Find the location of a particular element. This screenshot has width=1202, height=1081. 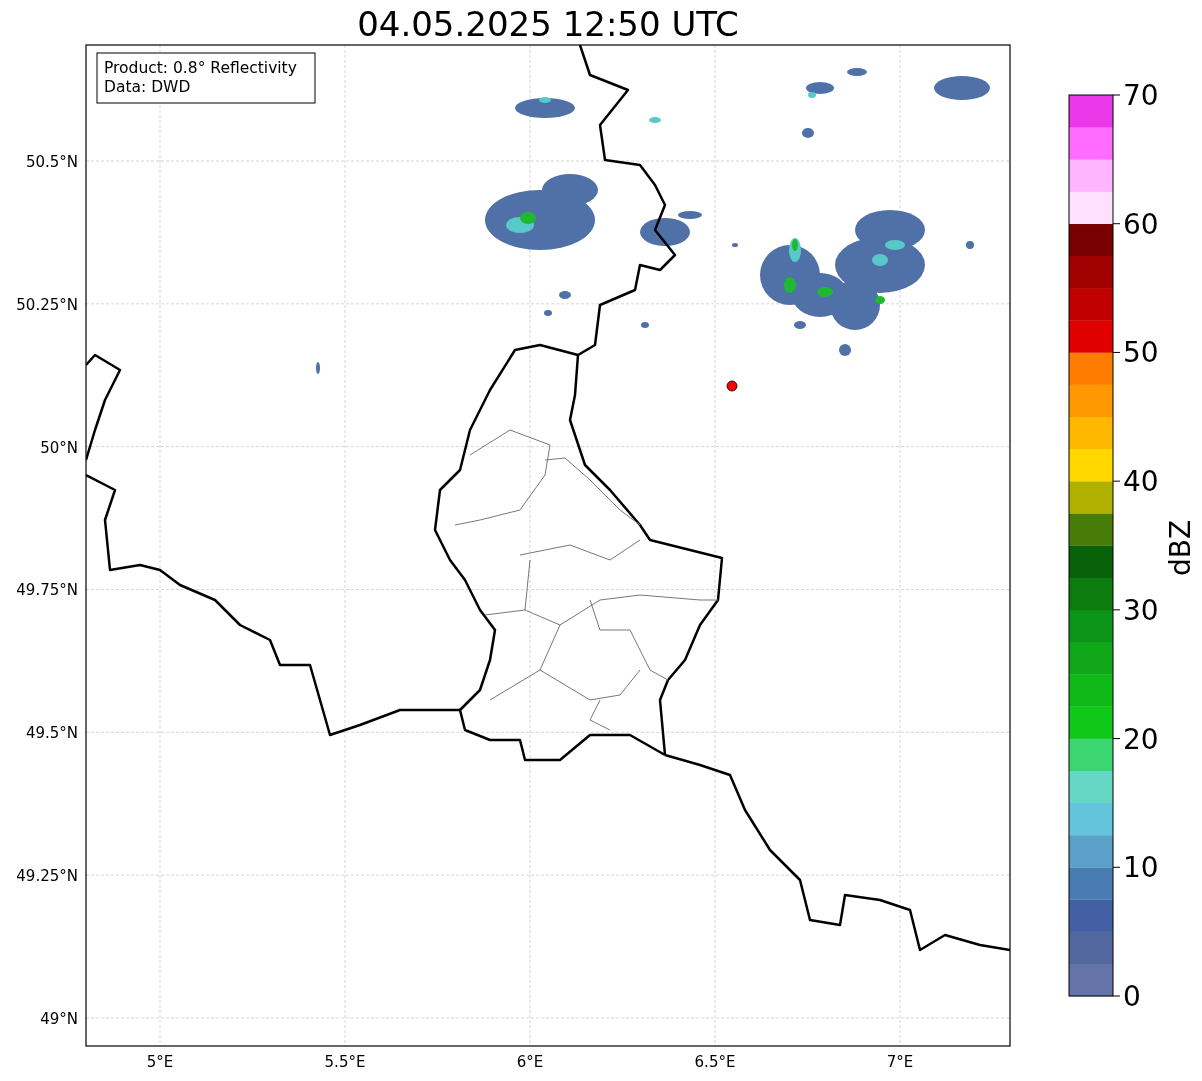

latitude-label: 50°N is located at coordinates (59, 447).